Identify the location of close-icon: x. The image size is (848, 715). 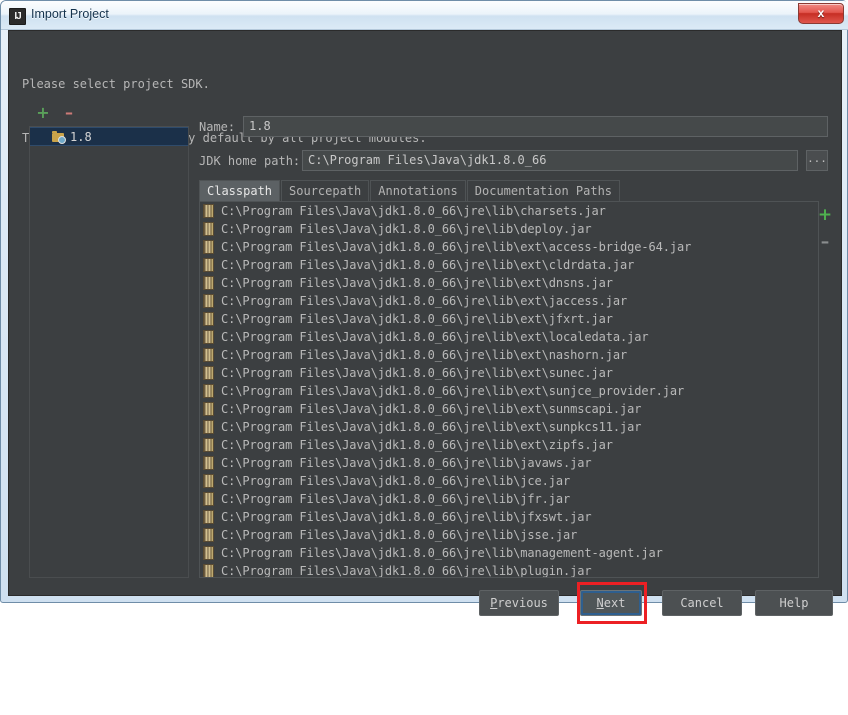
(821, 13).